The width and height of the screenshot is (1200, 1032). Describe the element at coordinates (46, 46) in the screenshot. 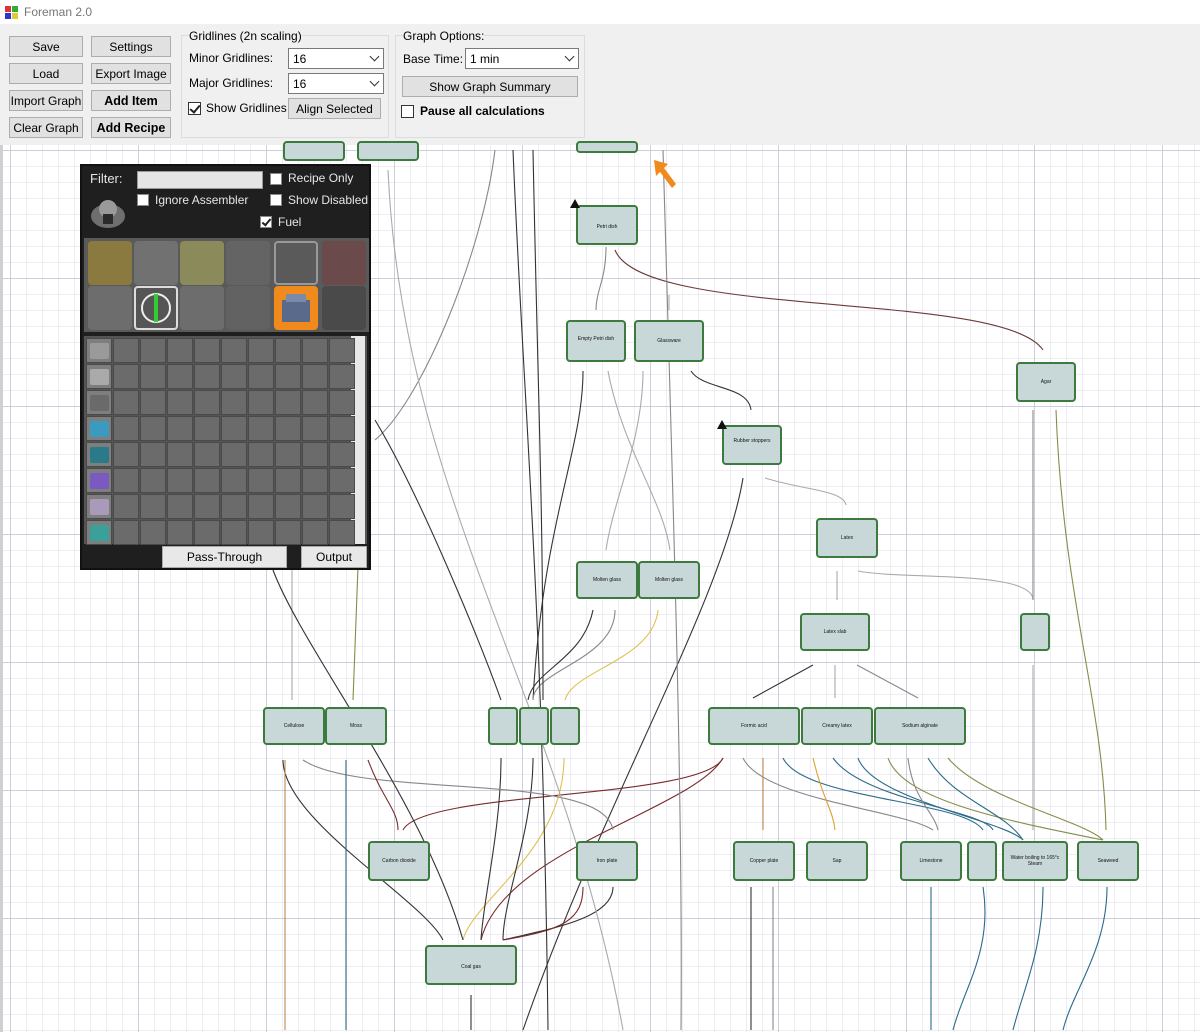

I see `save-button: Save` at that location.